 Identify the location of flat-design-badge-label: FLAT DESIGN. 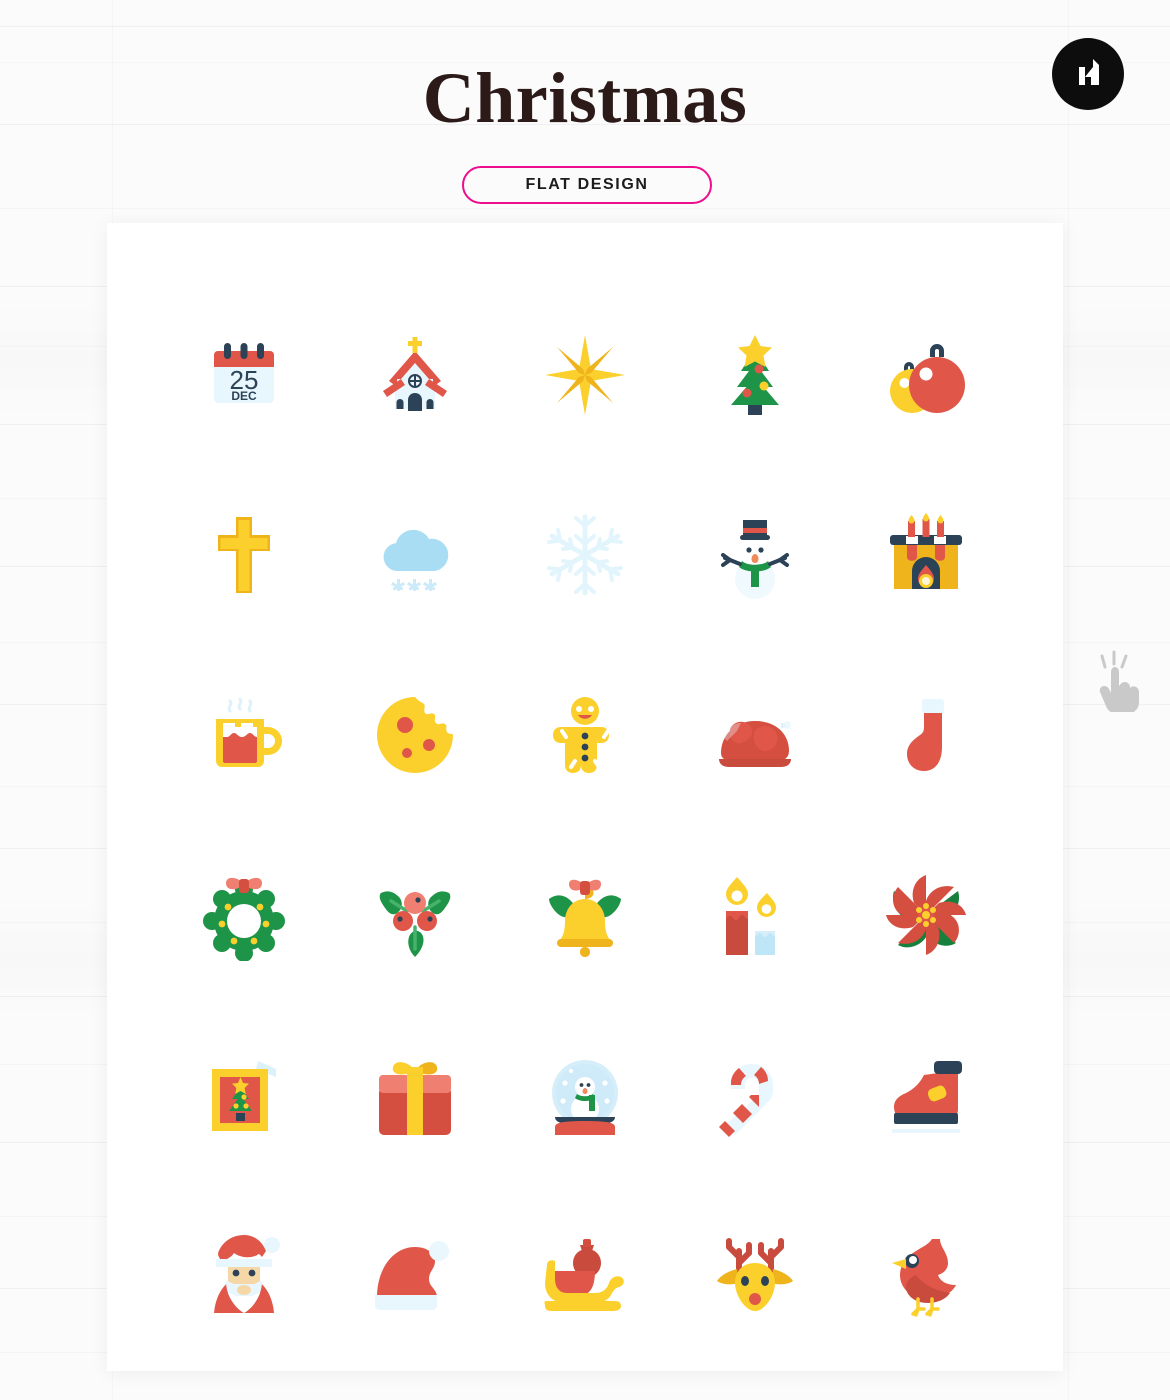
(587, 184).